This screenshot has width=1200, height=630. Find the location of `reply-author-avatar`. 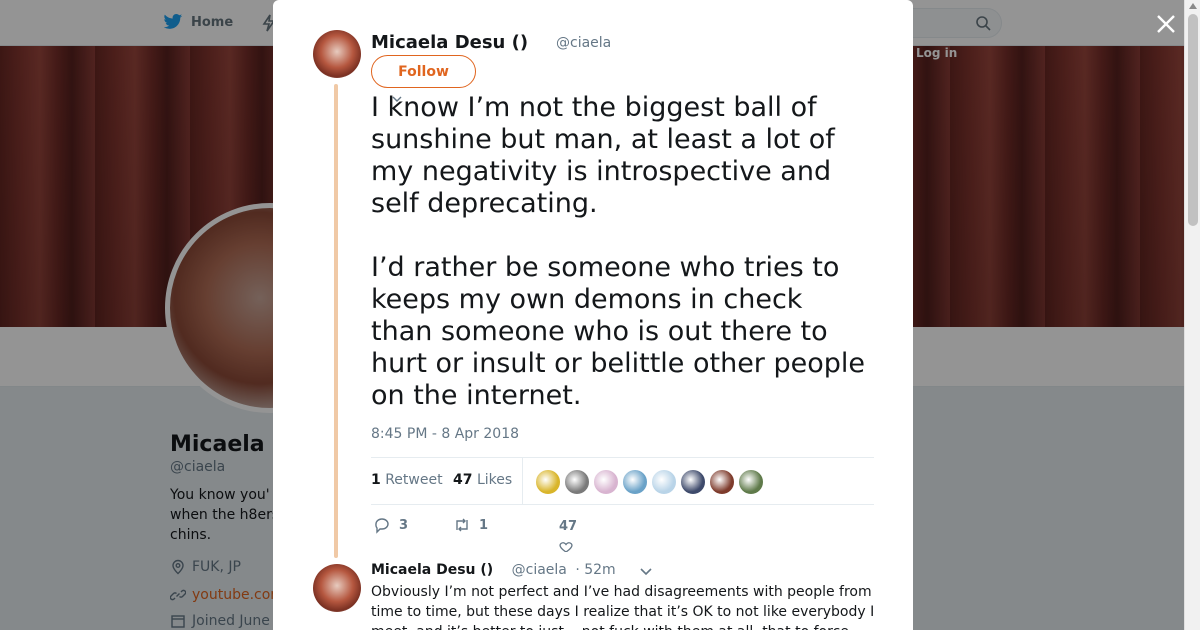

reply-author-avatar is located at coordinates (337, 588).